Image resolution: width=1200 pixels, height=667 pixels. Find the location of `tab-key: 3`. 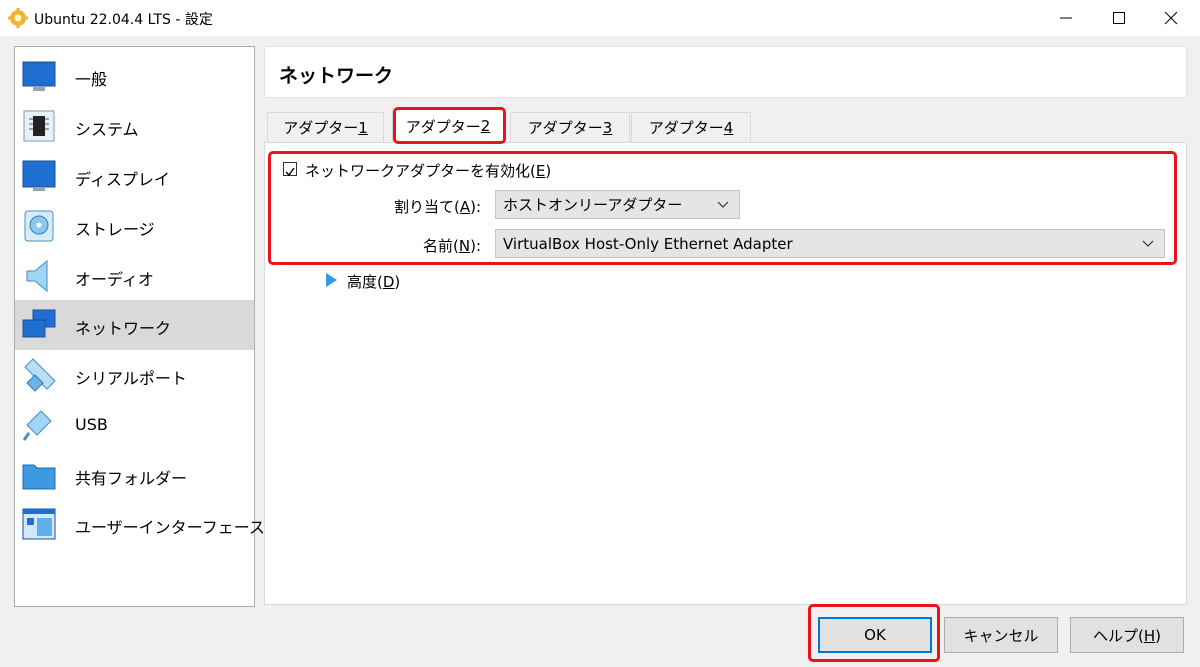

tab-key: 3 is located at coordinates (607, 127).